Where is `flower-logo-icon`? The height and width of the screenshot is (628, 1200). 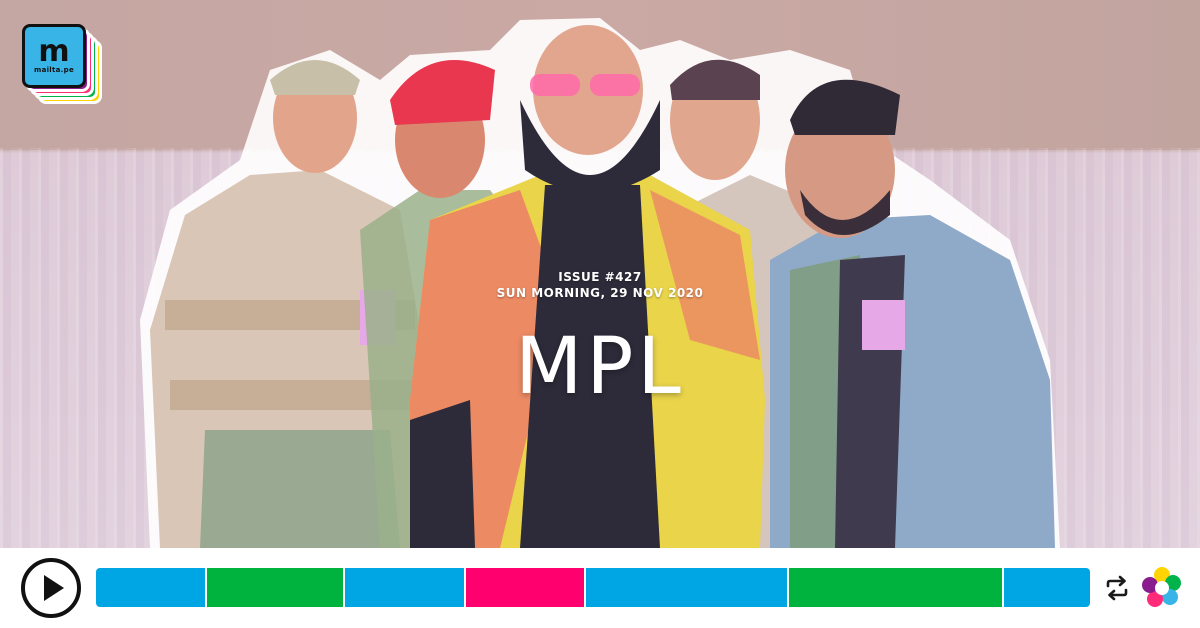 flower-logo-icon is located at coordinates (1162, 588).